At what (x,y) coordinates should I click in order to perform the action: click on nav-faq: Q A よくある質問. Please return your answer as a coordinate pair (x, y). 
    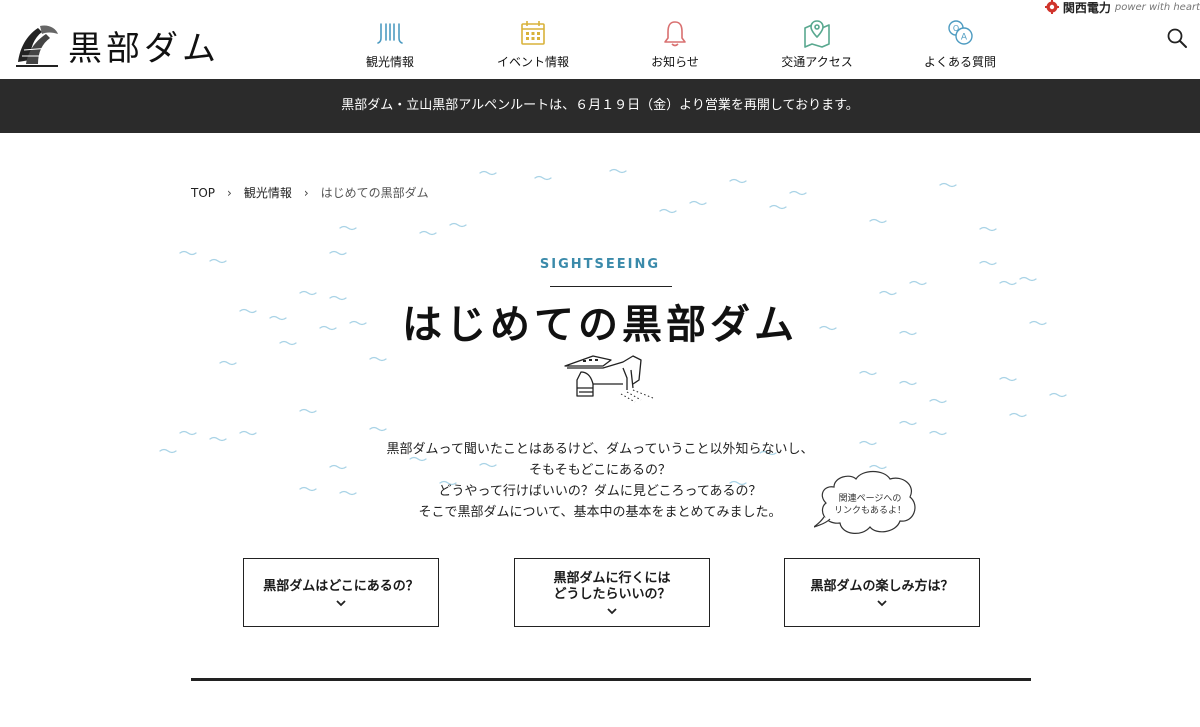
    Looking at the image, I should click on (960, 44).